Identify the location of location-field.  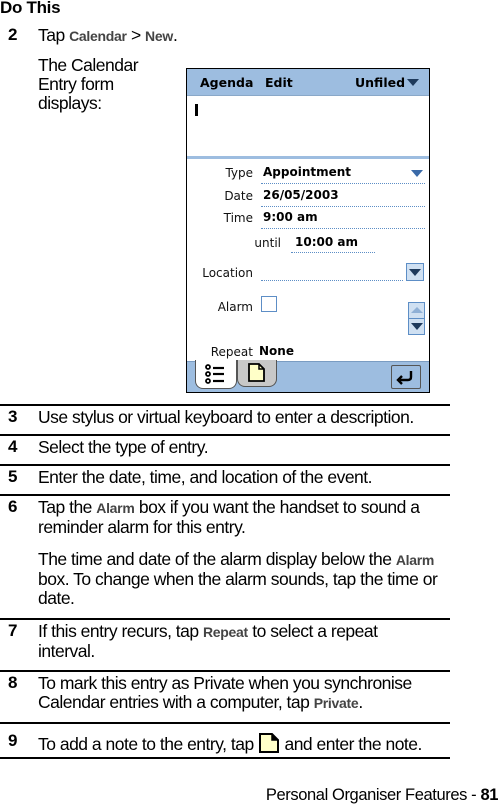
(332, 280).